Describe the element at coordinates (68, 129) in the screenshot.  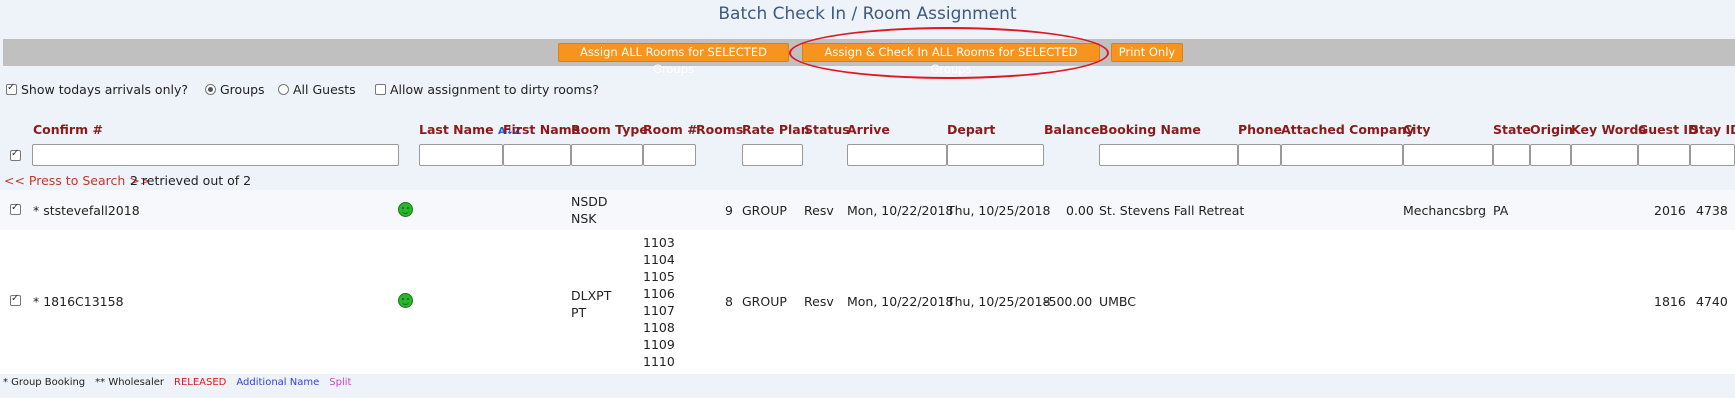
I see `col-confirm: Confirm #` at that location.